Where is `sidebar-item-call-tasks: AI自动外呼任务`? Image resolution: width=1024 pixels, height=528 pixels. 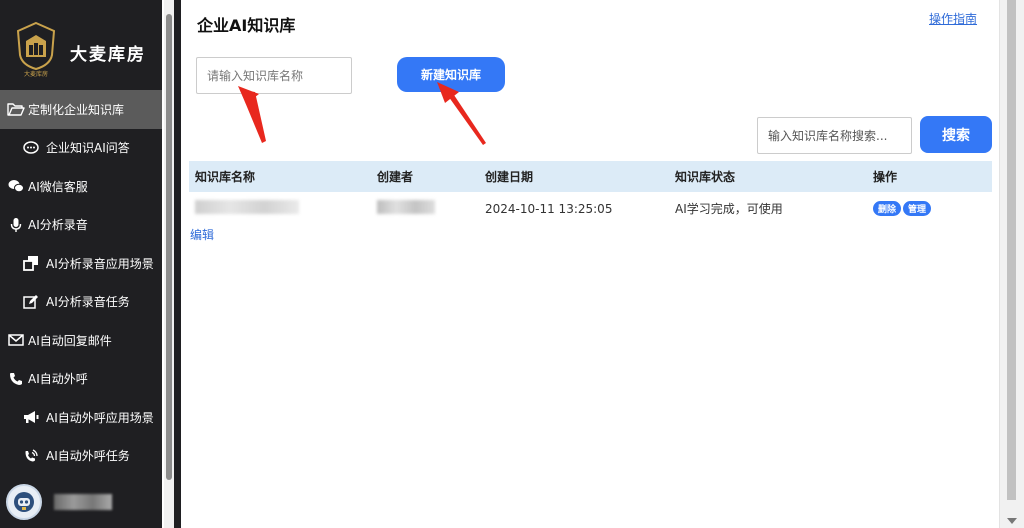 sidebar-item-call-tasks: AI自动外呼任务 is located at coordinates (81, 456).